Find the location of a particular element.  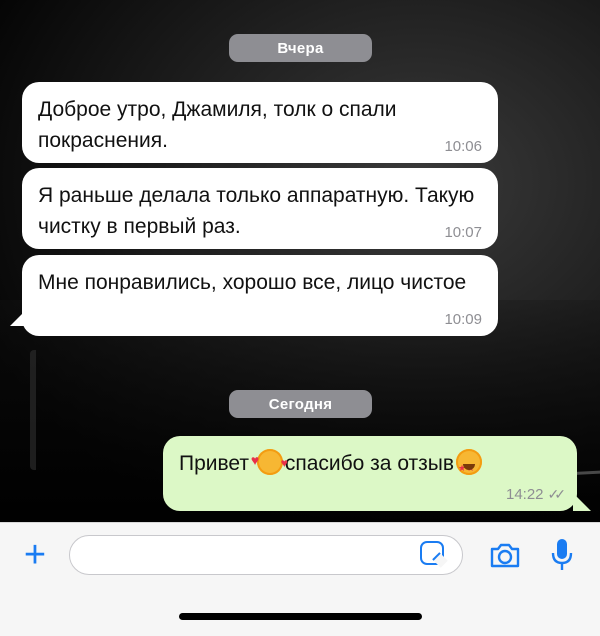

smiling-face-with-hearts-icon is located at coordinates (269, 462).